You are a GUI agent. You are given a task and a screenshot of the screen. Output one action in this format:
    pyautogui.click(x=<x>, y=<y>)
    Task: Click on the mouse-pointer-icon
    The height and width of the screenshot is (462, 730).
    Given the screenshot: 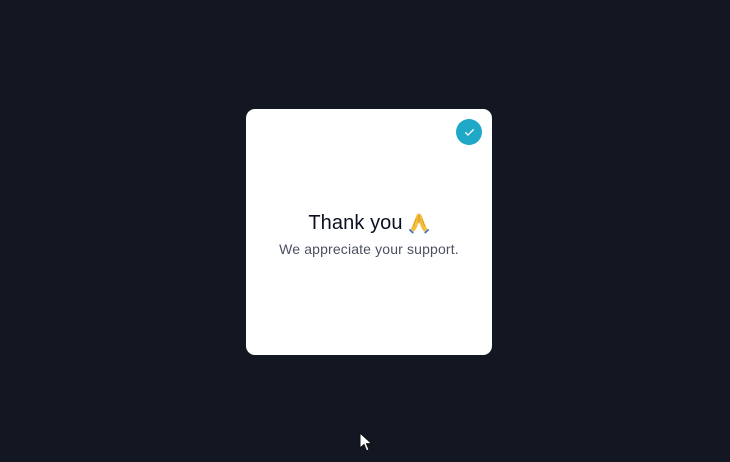 What is the action you would take?
    pyautogui.click(x=366, y=442)
    